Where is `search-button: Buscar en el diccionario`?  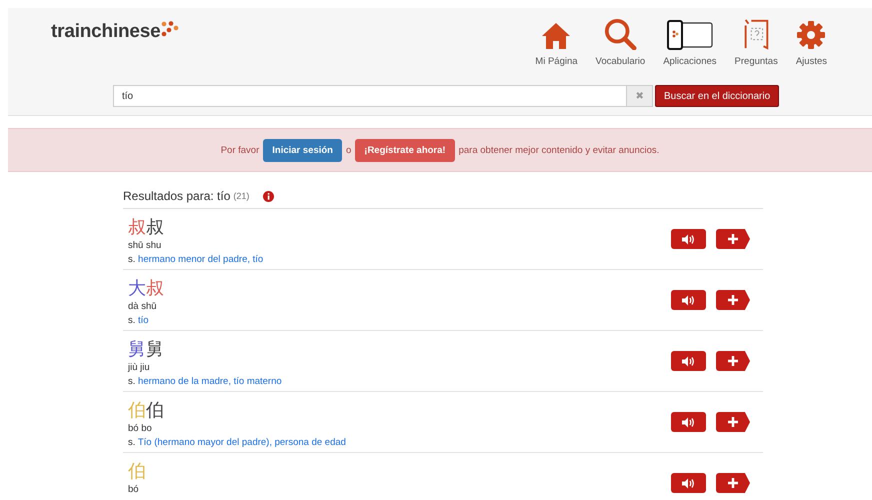
search-button: Buscar en el diccionario is located at coordinates (717, 96).